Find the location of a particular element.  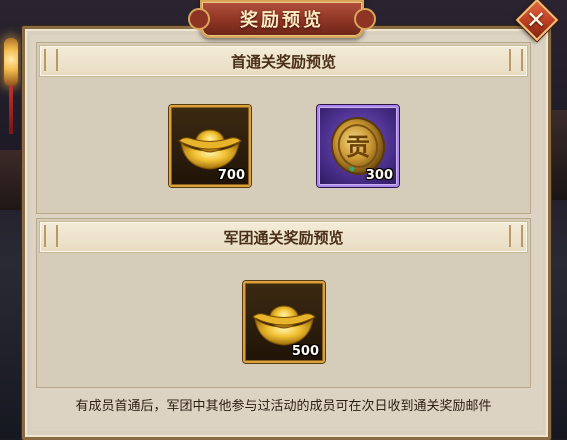

reward-quantity: 700 is located at coordinates (231, 175).